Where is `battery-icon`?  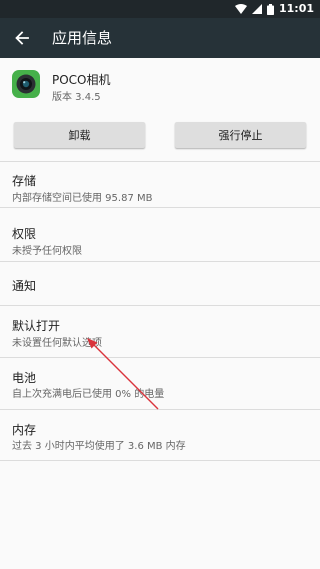
battery-icon is located at coordinates (270, 9).